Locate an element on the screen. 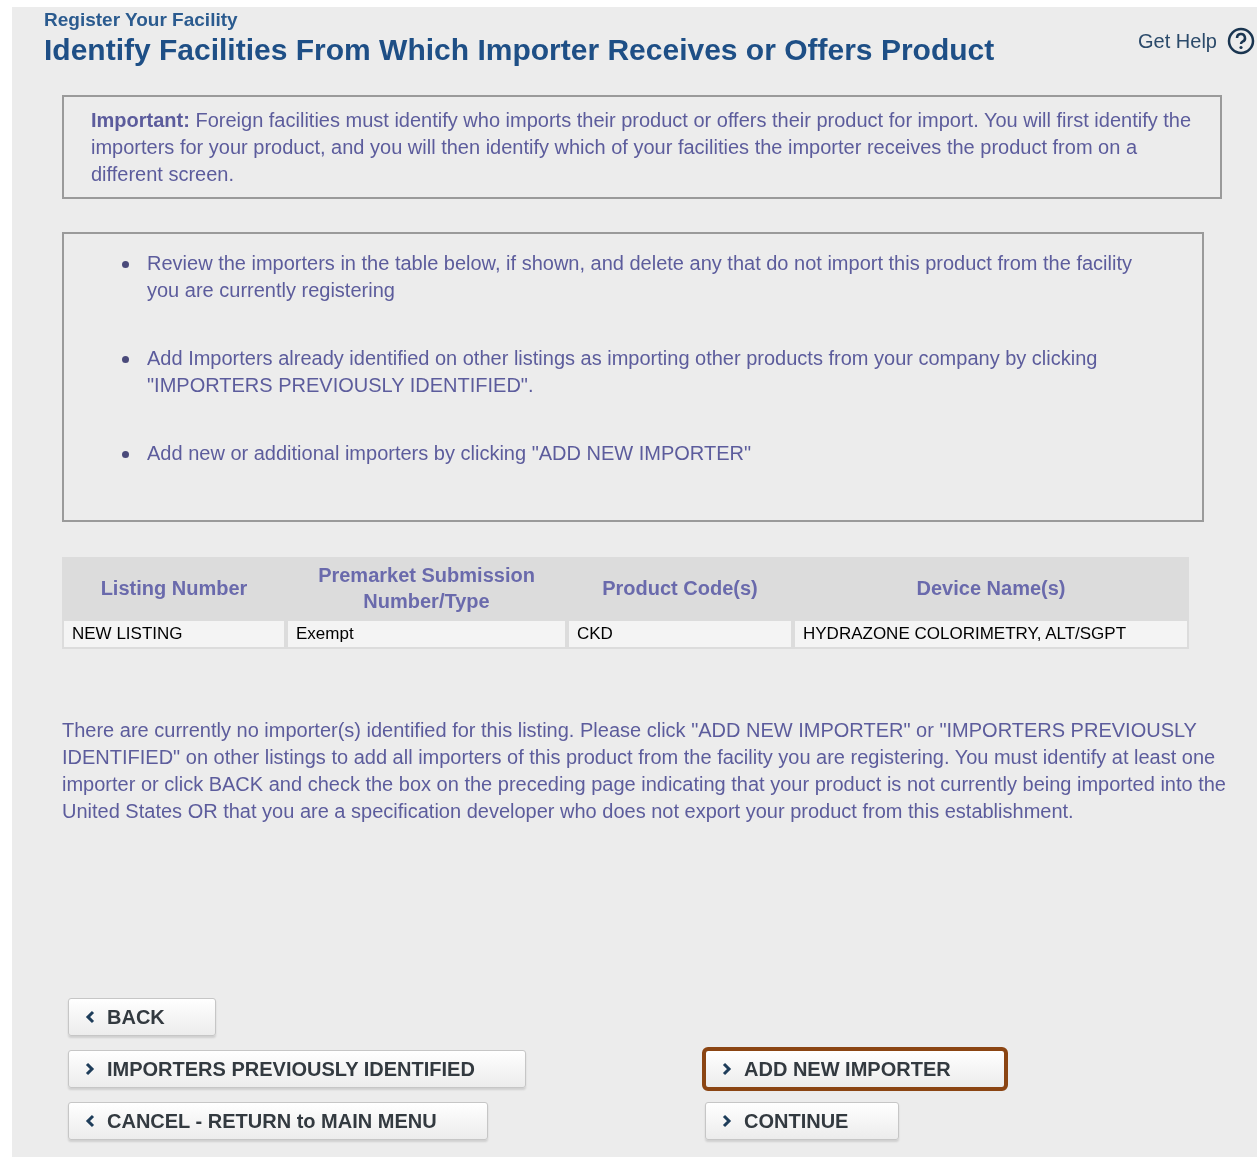 Image resolution: width=1257 pixels, height=1157 pixels. table-cell: CKD is located at coordinates (680, 634).